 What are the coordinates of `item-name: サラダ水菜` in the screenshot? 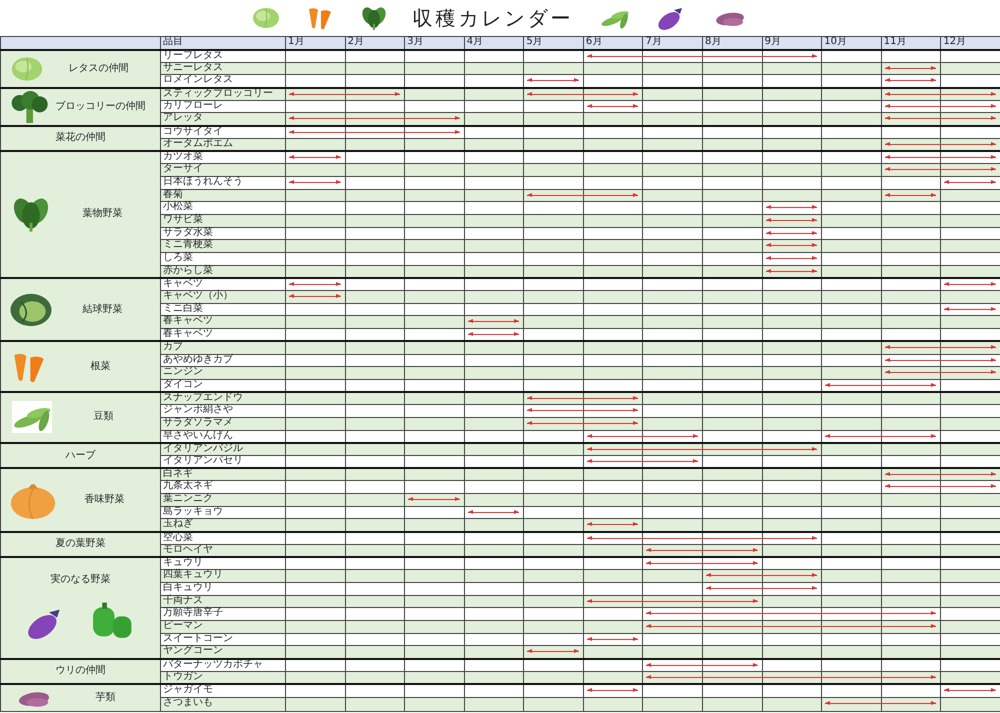 It's located at (223, 233).